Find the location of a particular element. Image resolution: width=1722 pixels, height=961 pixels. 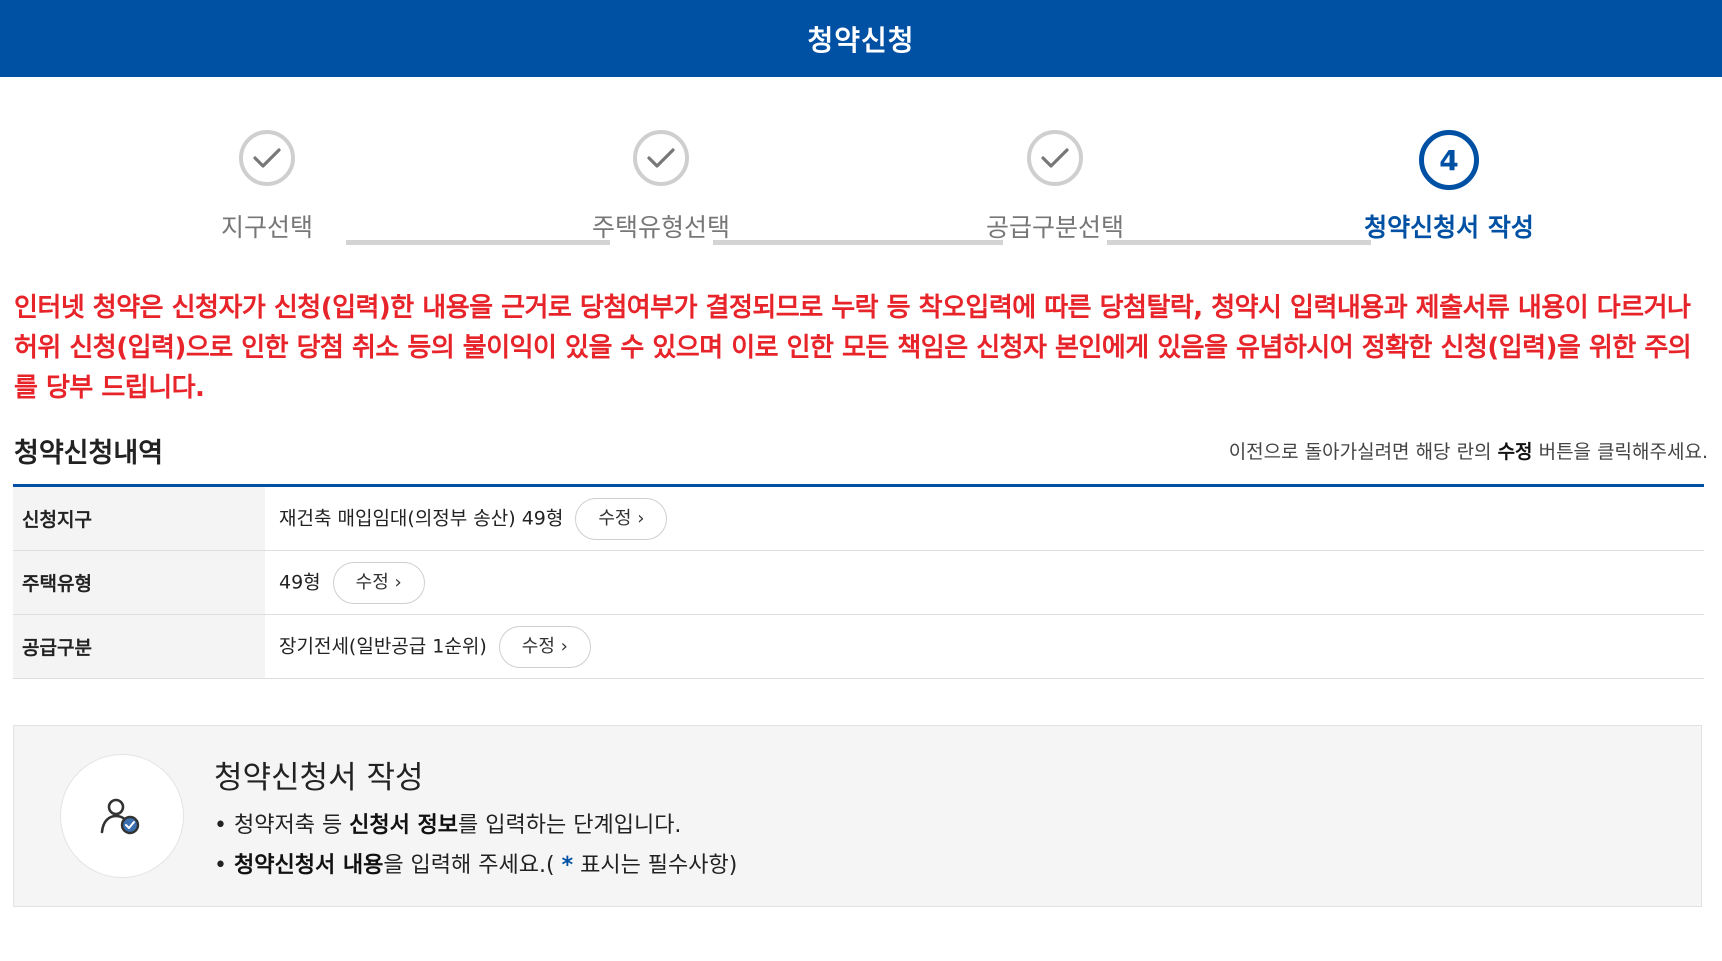

row-value: 장기전세(일반공급 1순위) 수정 › is located at coordinates (984, 646).